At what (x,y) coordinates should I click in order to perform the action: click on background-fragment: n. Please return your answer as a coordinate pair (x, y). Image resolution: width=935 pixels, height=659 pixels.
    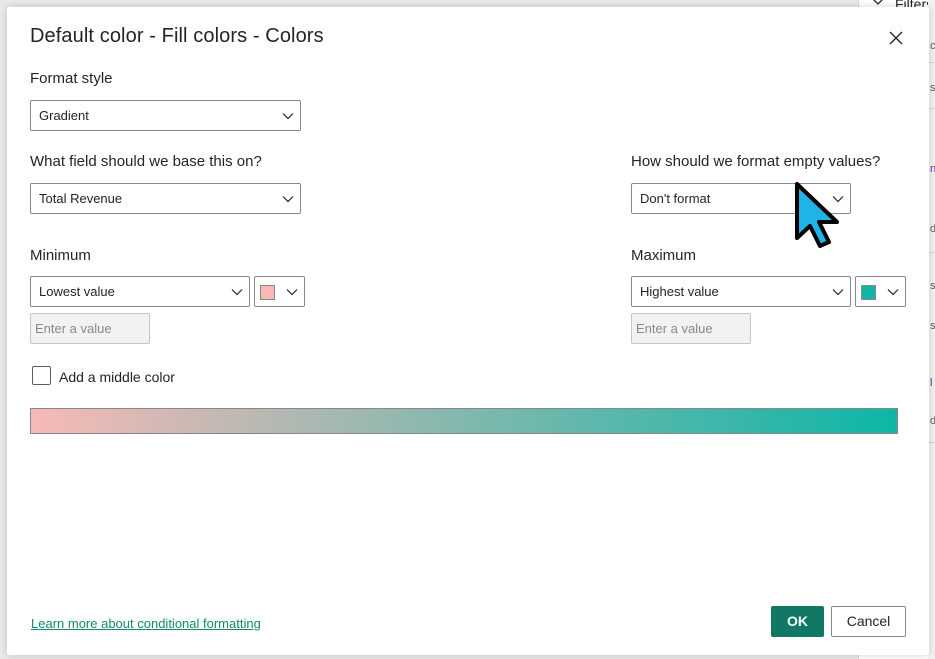
    Looking at the image, I should click on (932, 169).